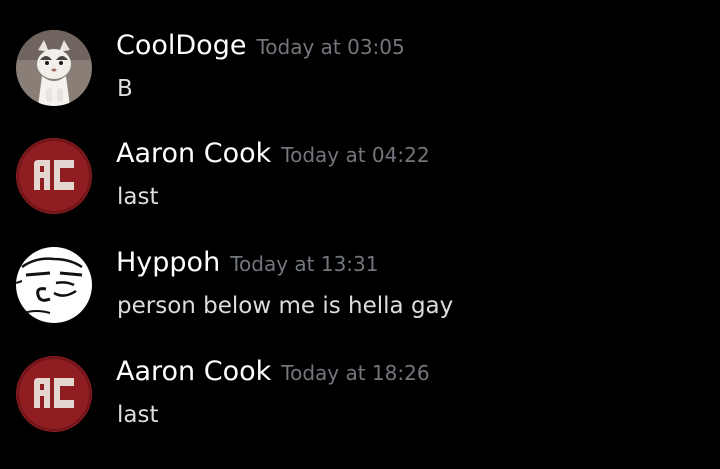  Describe the element at coordinates (330, 47) in the screenshot. I see `timestamp: Today at 03:05` at that location.